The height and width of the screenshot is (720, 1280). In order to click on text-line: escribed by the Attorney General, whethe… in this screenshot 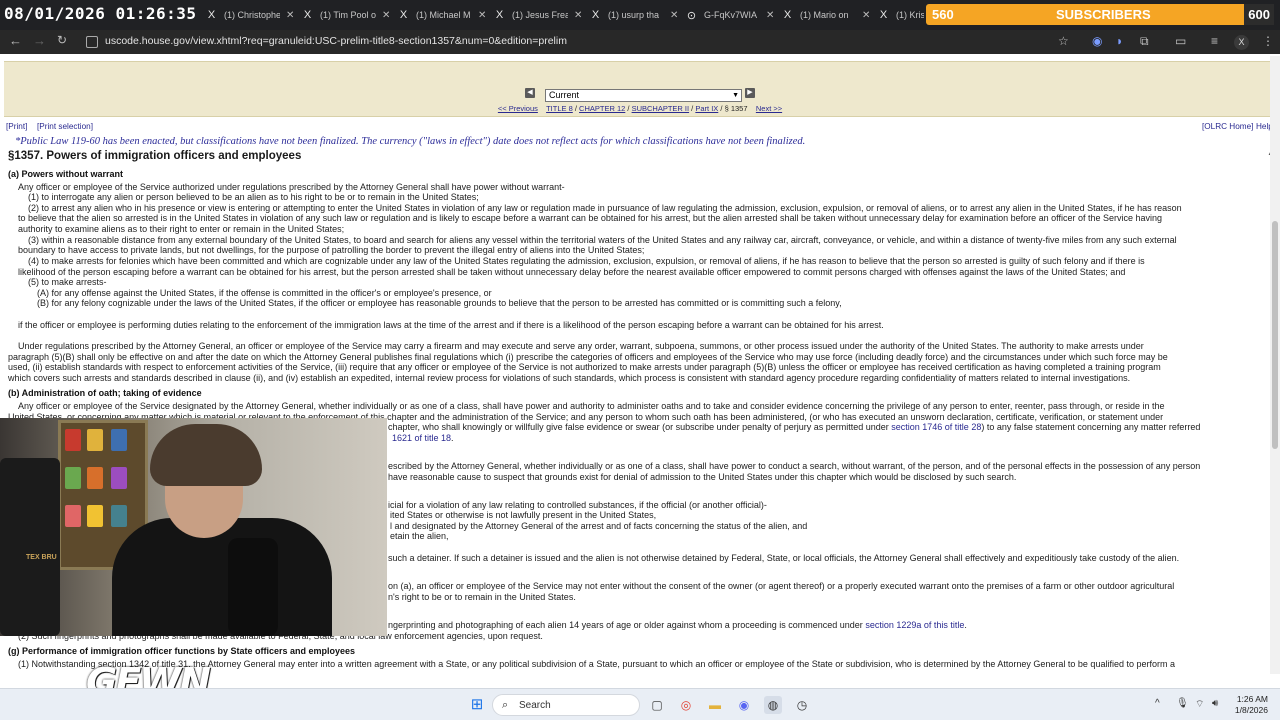, I will do `click(794, 466)`.